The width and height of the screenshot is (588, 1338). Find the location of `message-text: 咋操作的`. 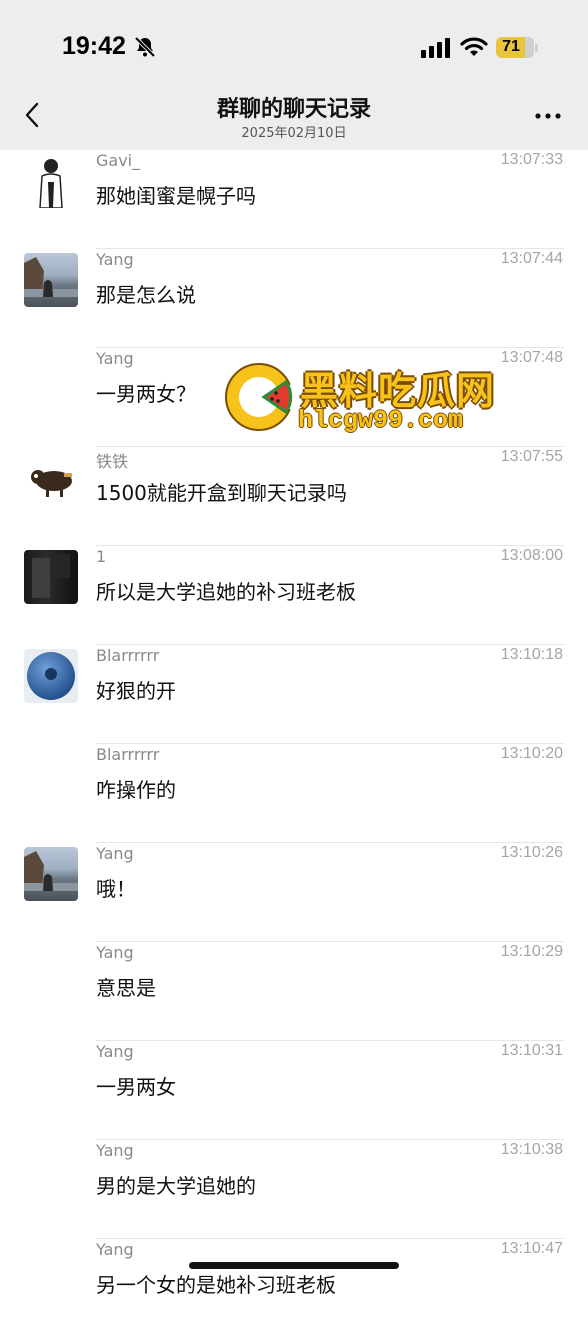

message-text: 咋操作的 is located at coordinates (136, 790).